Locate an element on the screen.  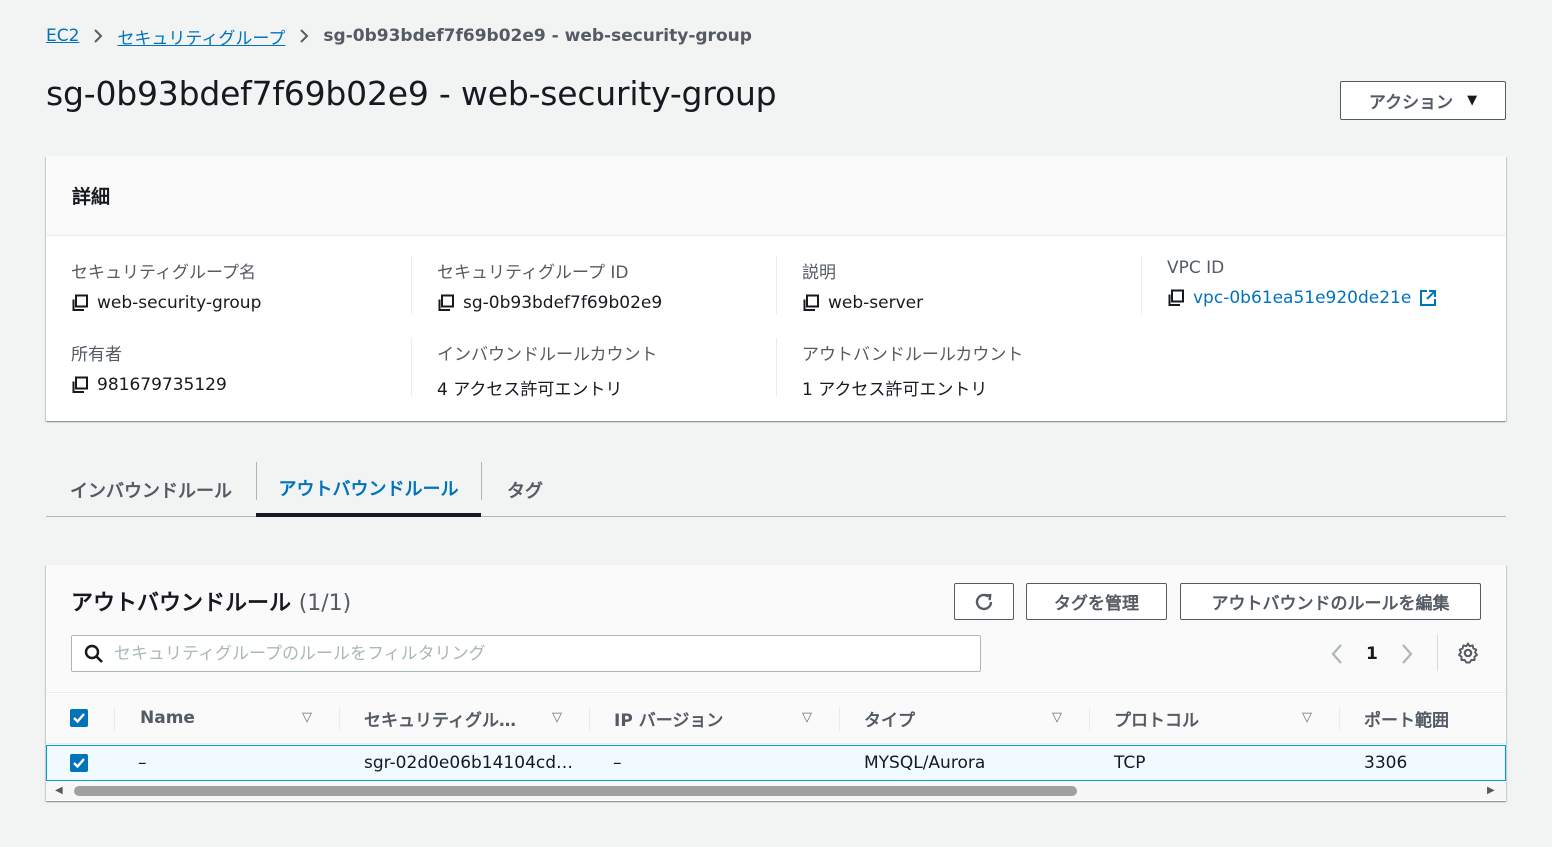
sg-name-value: web-security-group is located at coordinates (179, 303).